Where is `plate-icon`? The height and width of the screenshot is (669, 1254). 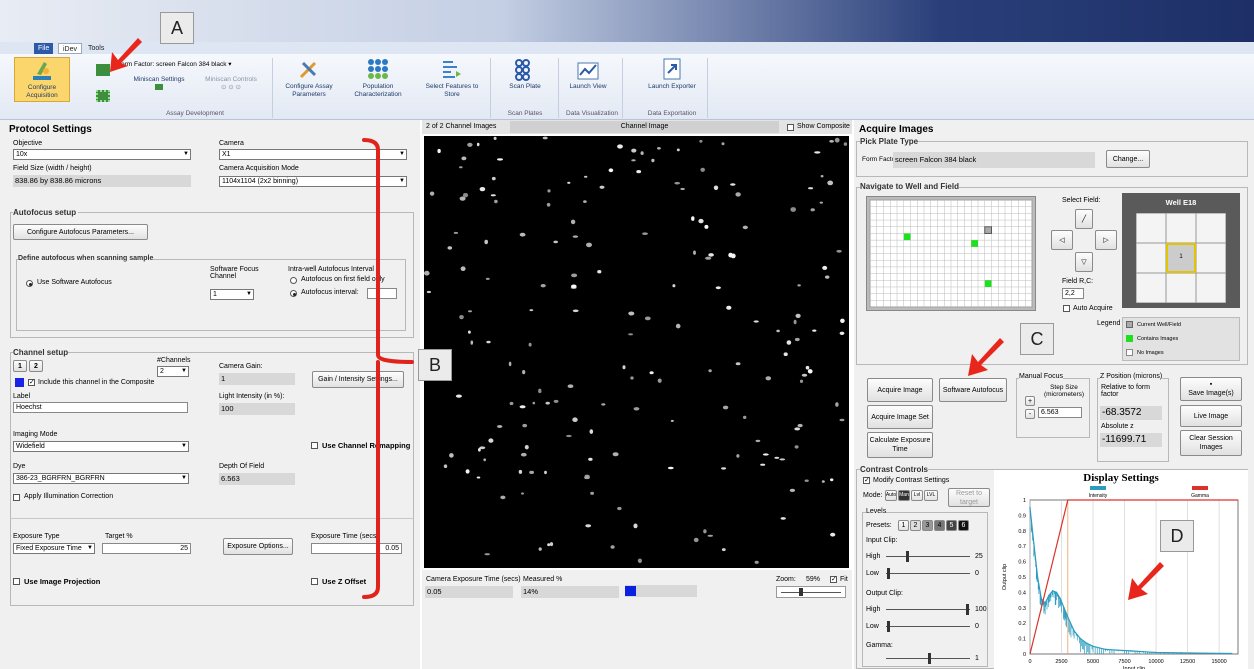
plate-icon is located at coordinates (103, 70).